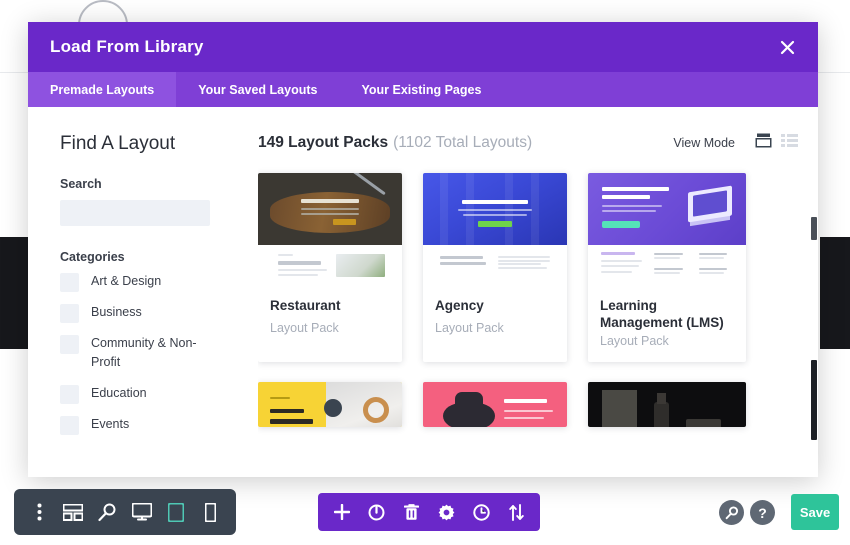 The image size is (850, 545). What do you see at coordinates (735, 143) in the screenshot?
I see `view-mode-controls: View Mode` at bounding box center [735, 143].